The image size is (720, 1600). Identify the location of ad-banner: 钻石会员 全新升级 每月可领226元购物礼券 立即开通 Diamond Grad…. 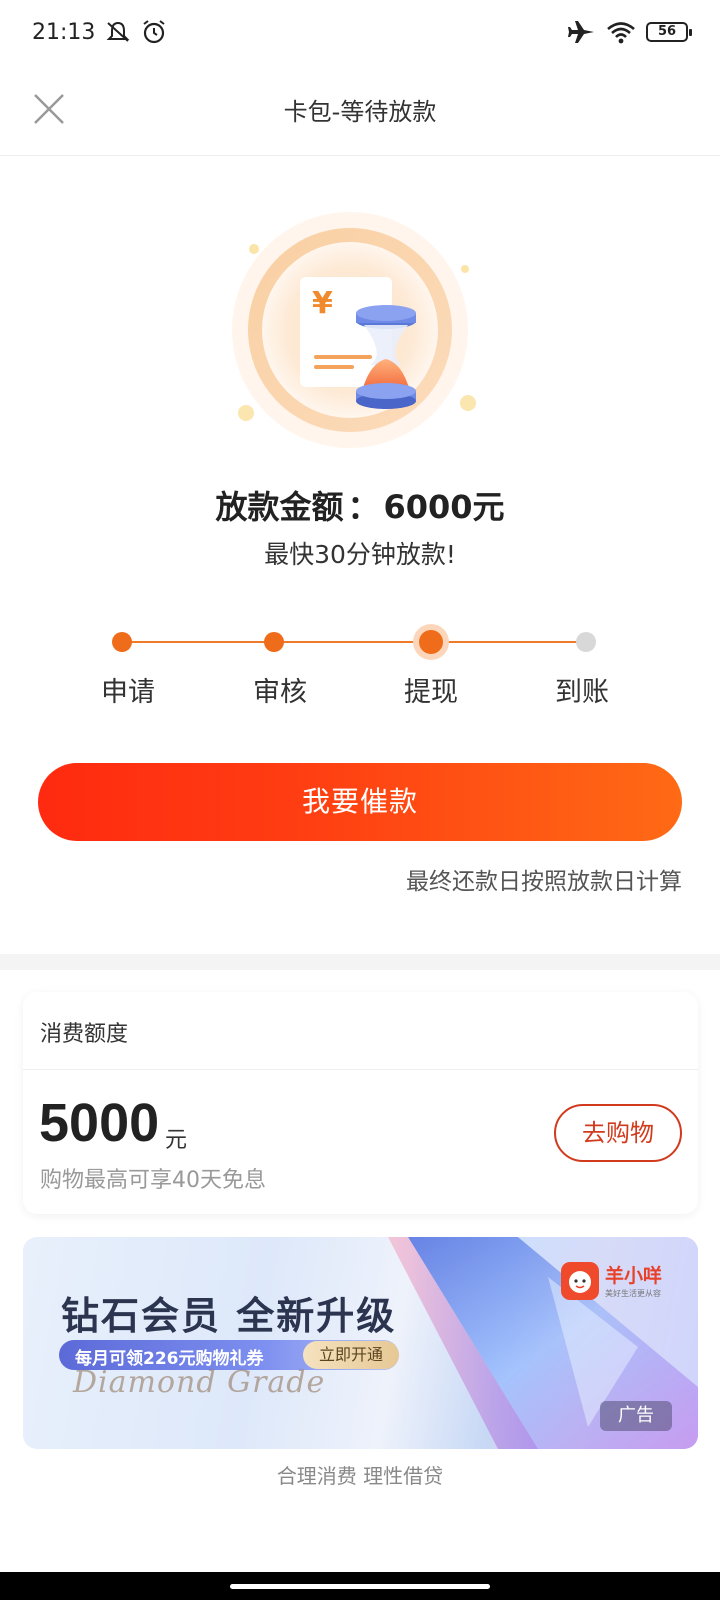
(360, 1343).